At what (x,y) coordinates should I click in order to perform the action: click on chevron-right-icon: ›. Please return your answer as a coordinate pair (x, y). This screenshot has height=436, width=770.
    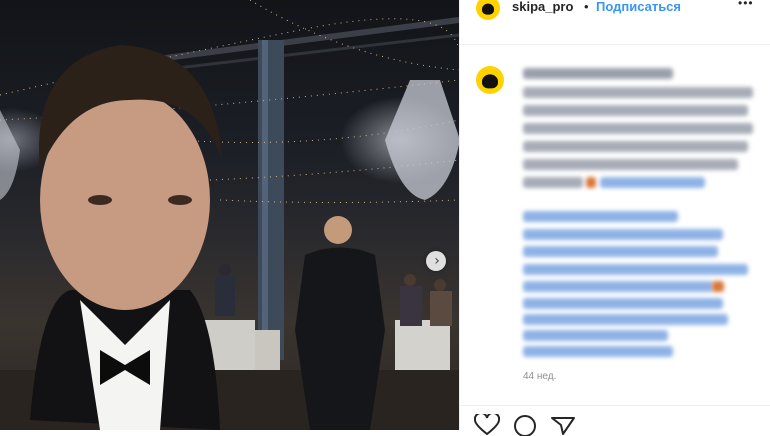
    Looking at the image, I should click on (437, 261).